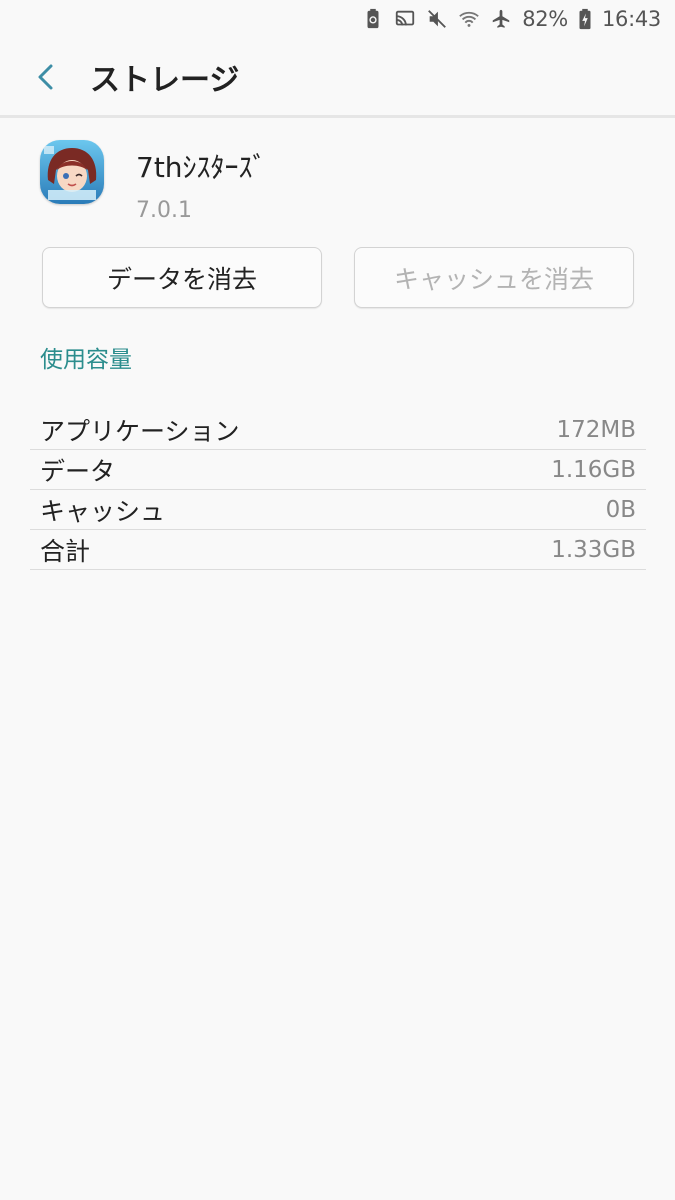 The width and height of the screenshot is (675, 1200). I want to click on storage-row-total: 合計 1.33GB, so click(338, 550).